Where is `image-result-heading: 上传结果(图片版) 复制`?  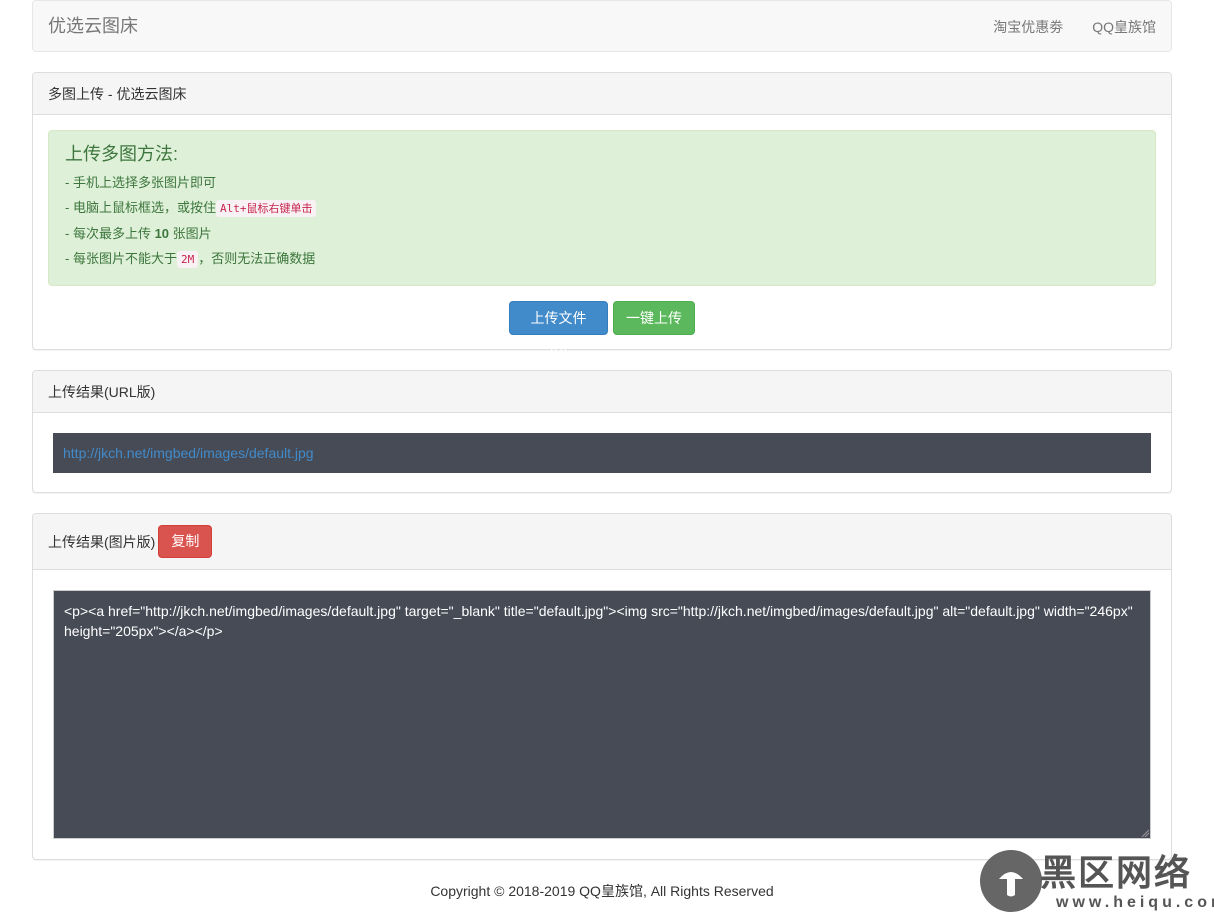 image-result-heading: 上传结果(图片版) 复制 is located at coordinates (602, 542).